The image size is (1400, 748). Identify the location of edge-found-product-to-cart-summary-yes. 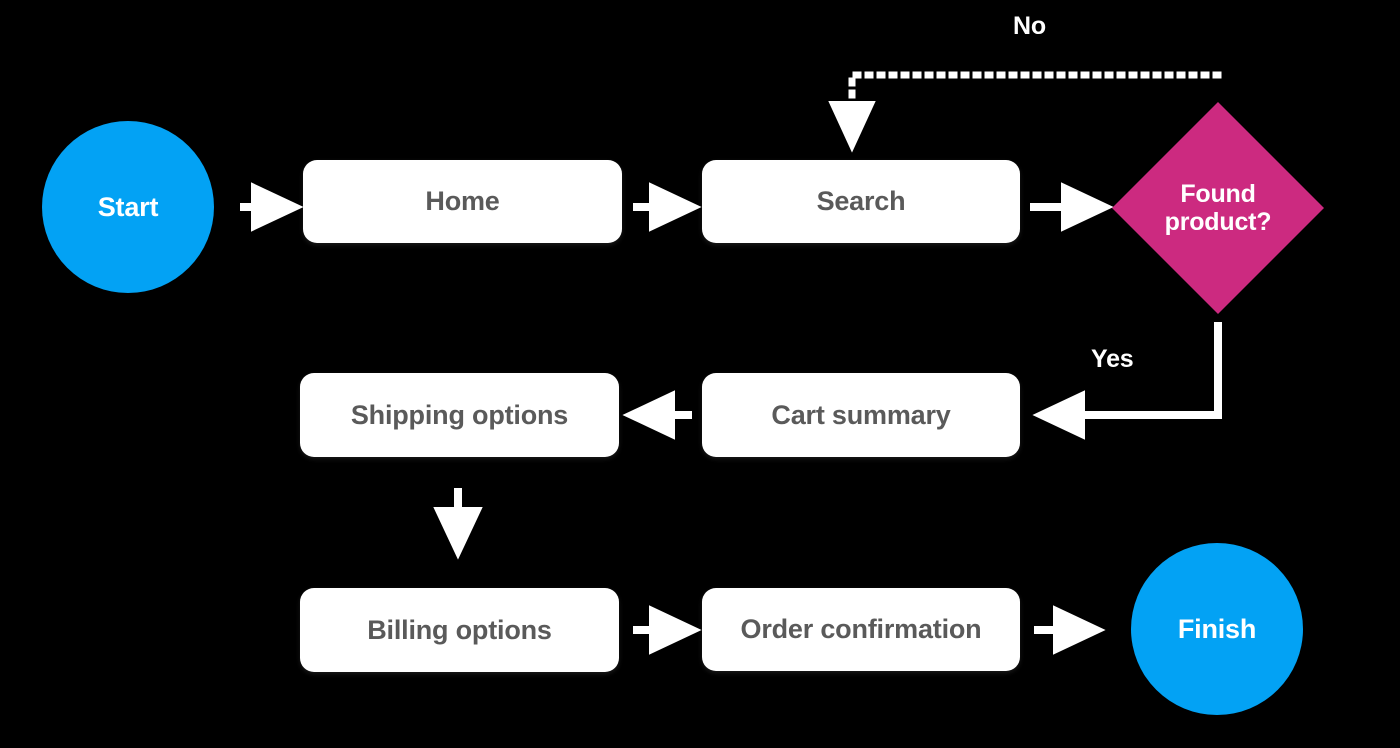
(1127, 381).